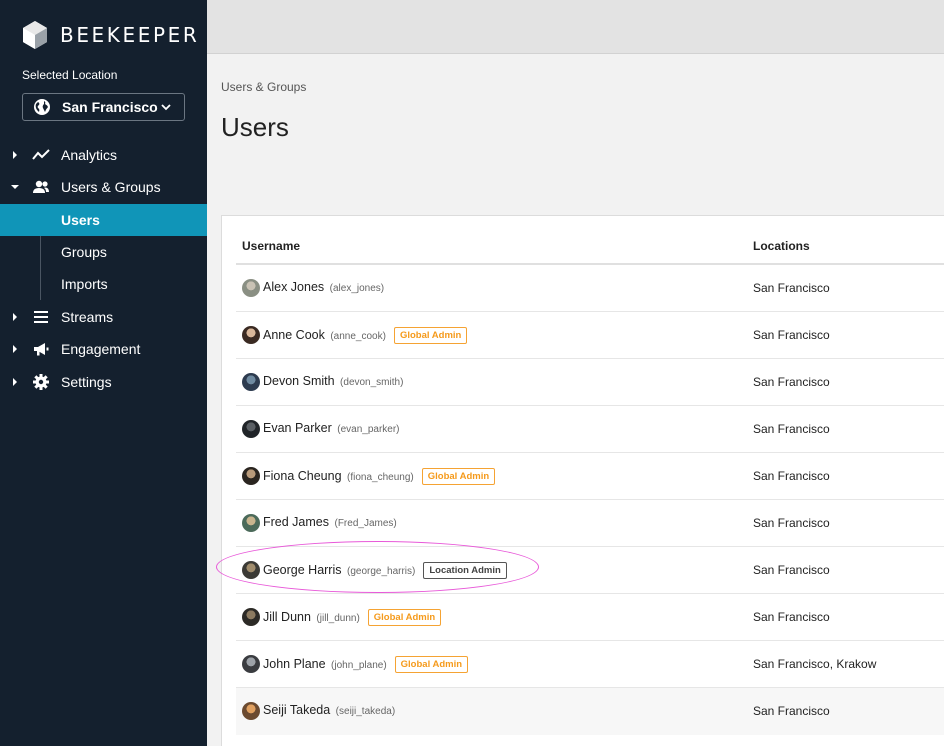  What do you see at coordinates (80, 220) in the screenshot?
I see `sub-label-users: Users` at bounding box center [80, 220].